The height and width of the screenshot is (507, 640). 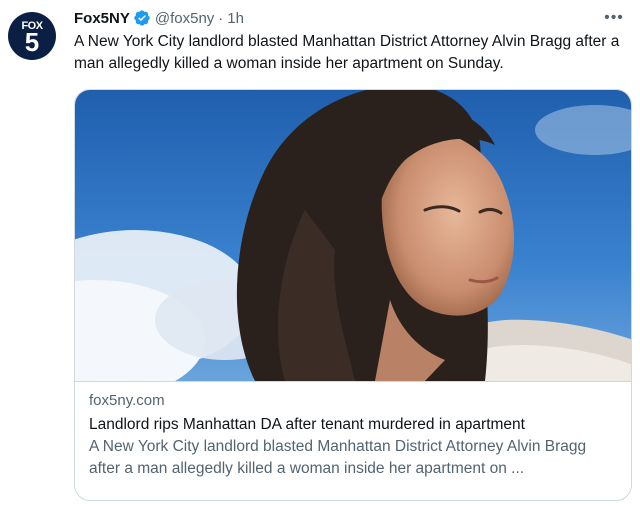 I want to click on verified-badge-icon, so click(x=142, y=18).